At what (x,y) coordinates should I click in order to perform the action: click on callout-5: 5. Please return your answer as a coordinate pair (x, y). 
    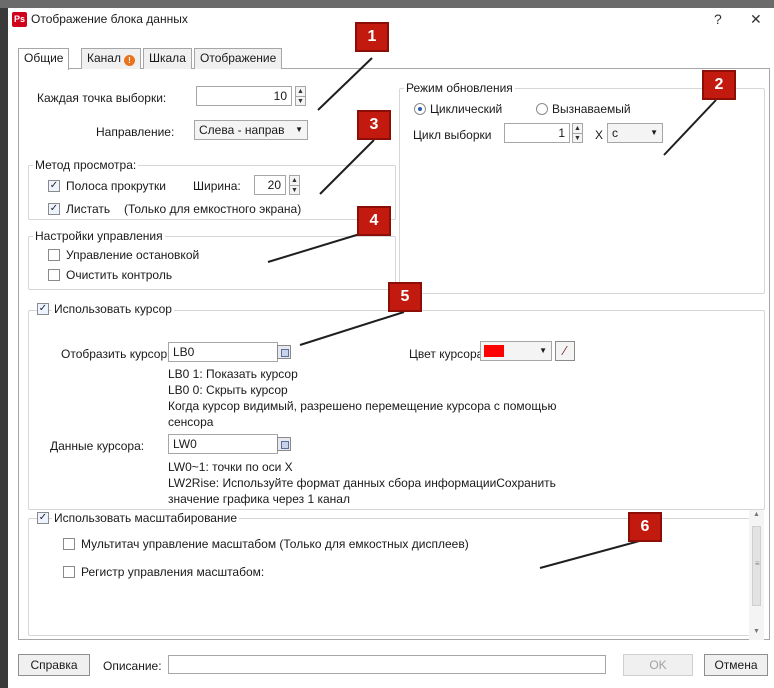
    Looking at the image, I should click on (405, 297).